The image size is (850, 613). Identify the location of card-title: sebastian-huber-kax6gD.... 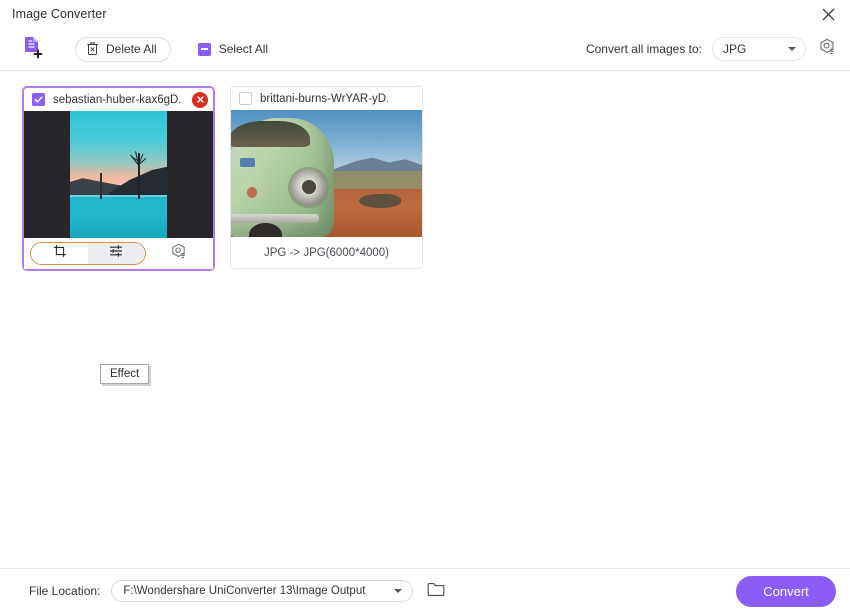
(117, 99).